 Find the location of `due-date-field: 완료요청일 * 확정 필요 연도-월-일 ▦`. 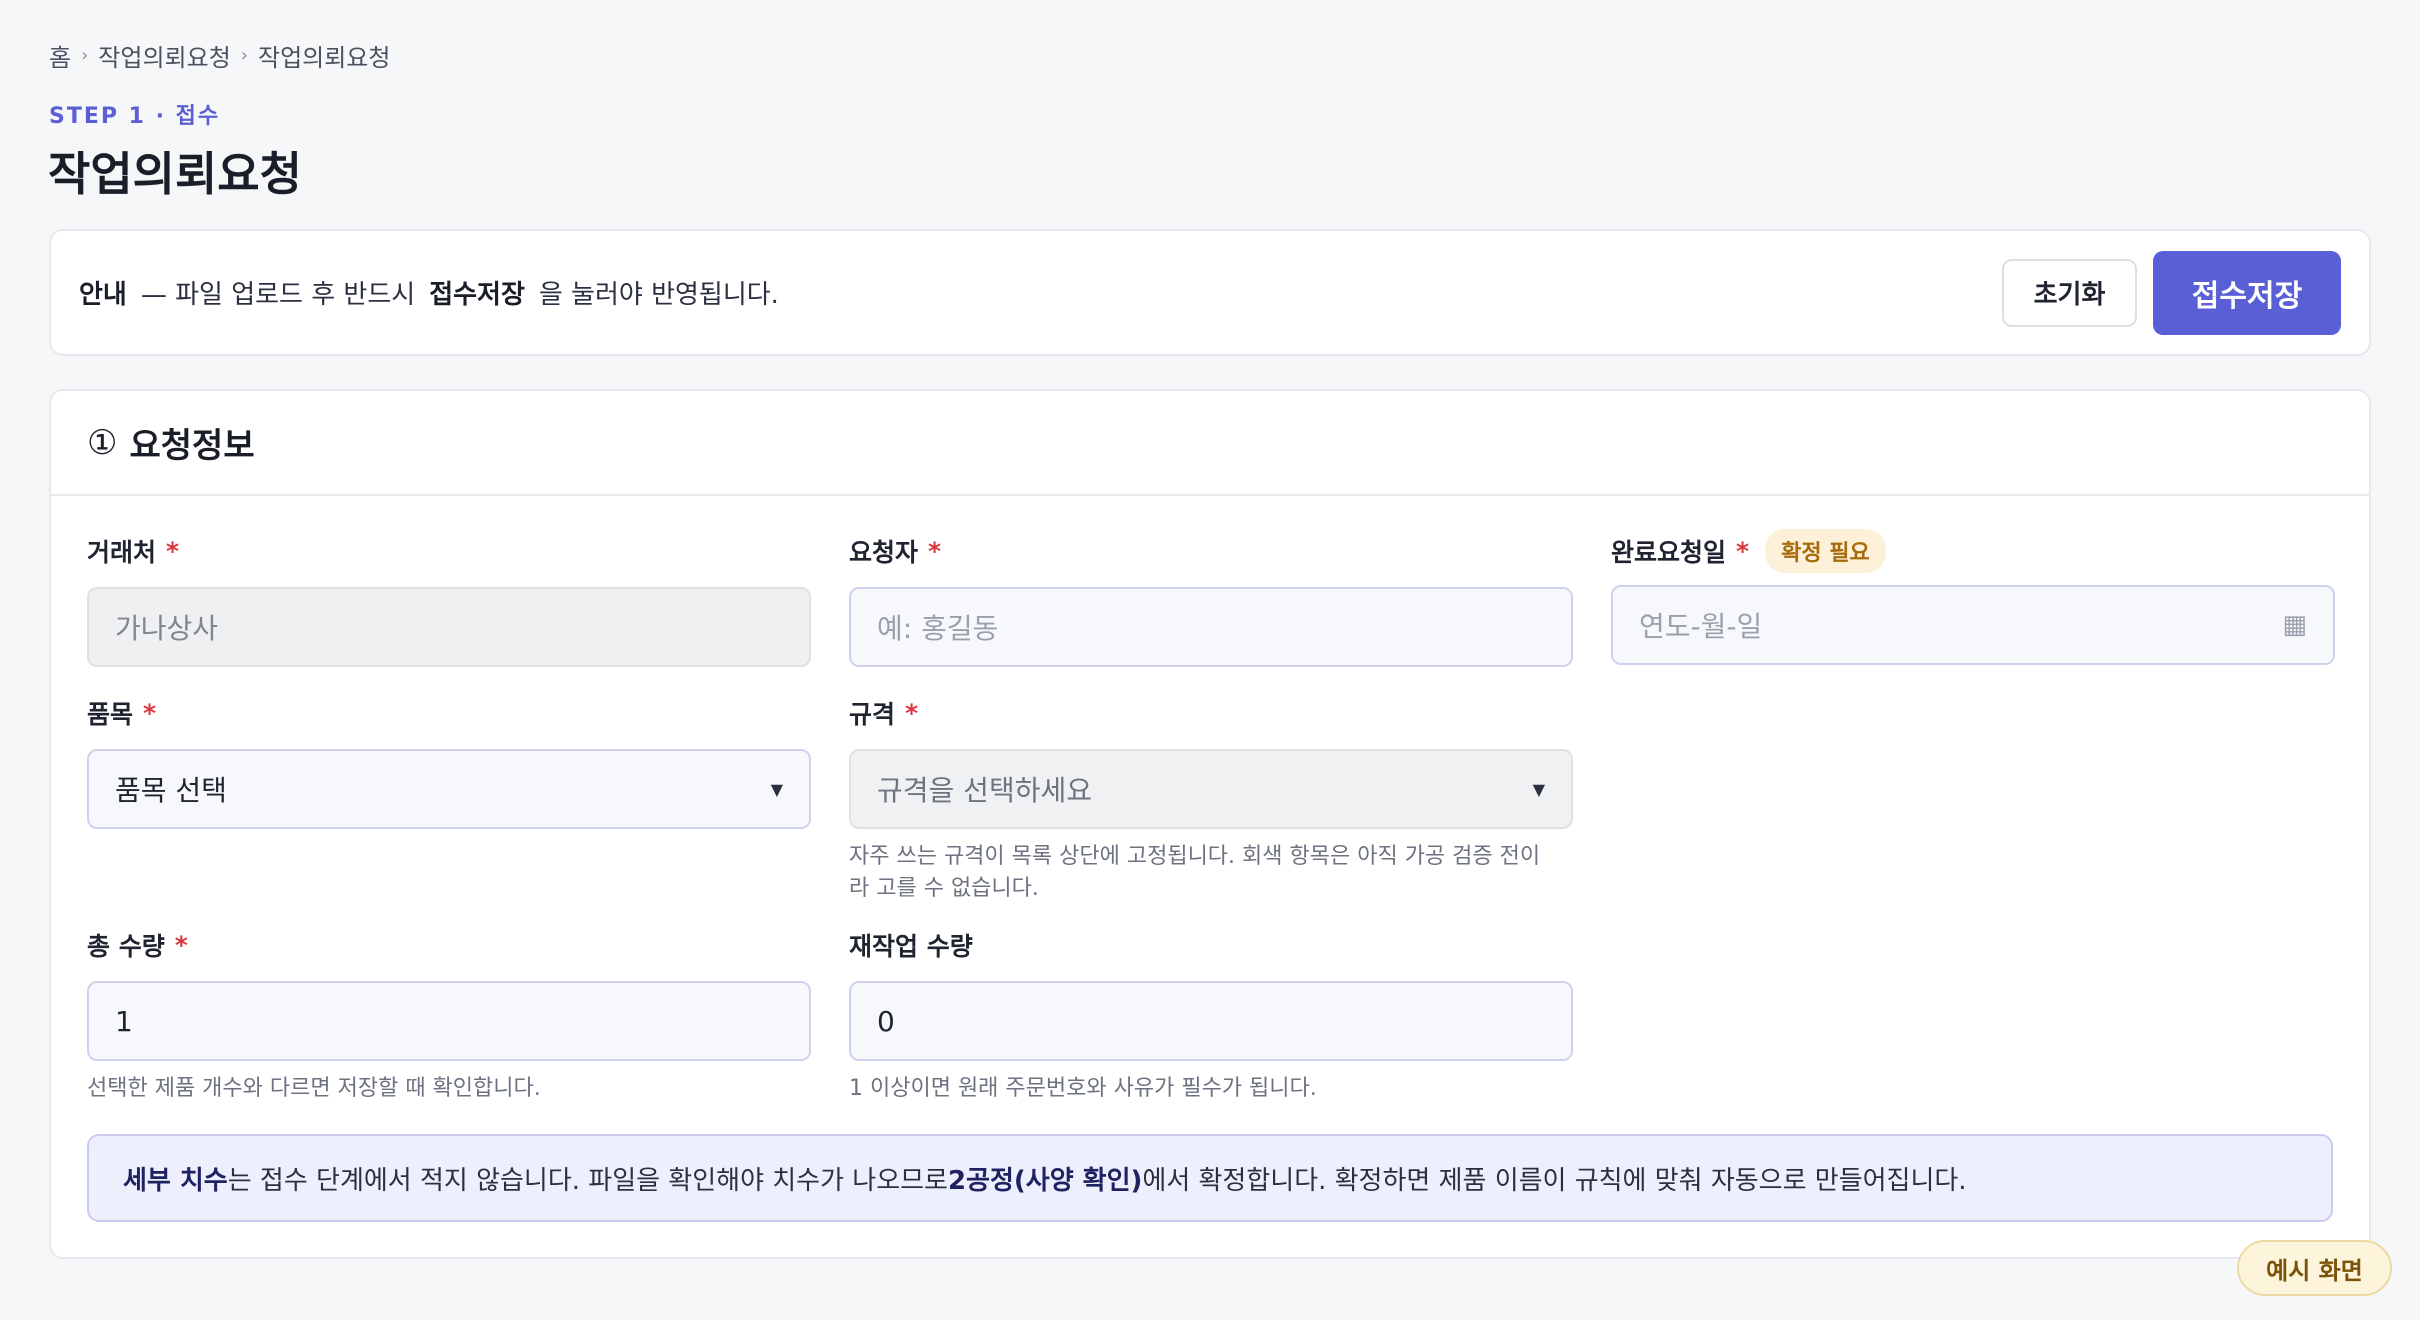

due-date-field: 완료요청일 * 확정 필요 연도-월-일 ▦ is located at coordinates (1973, 597).